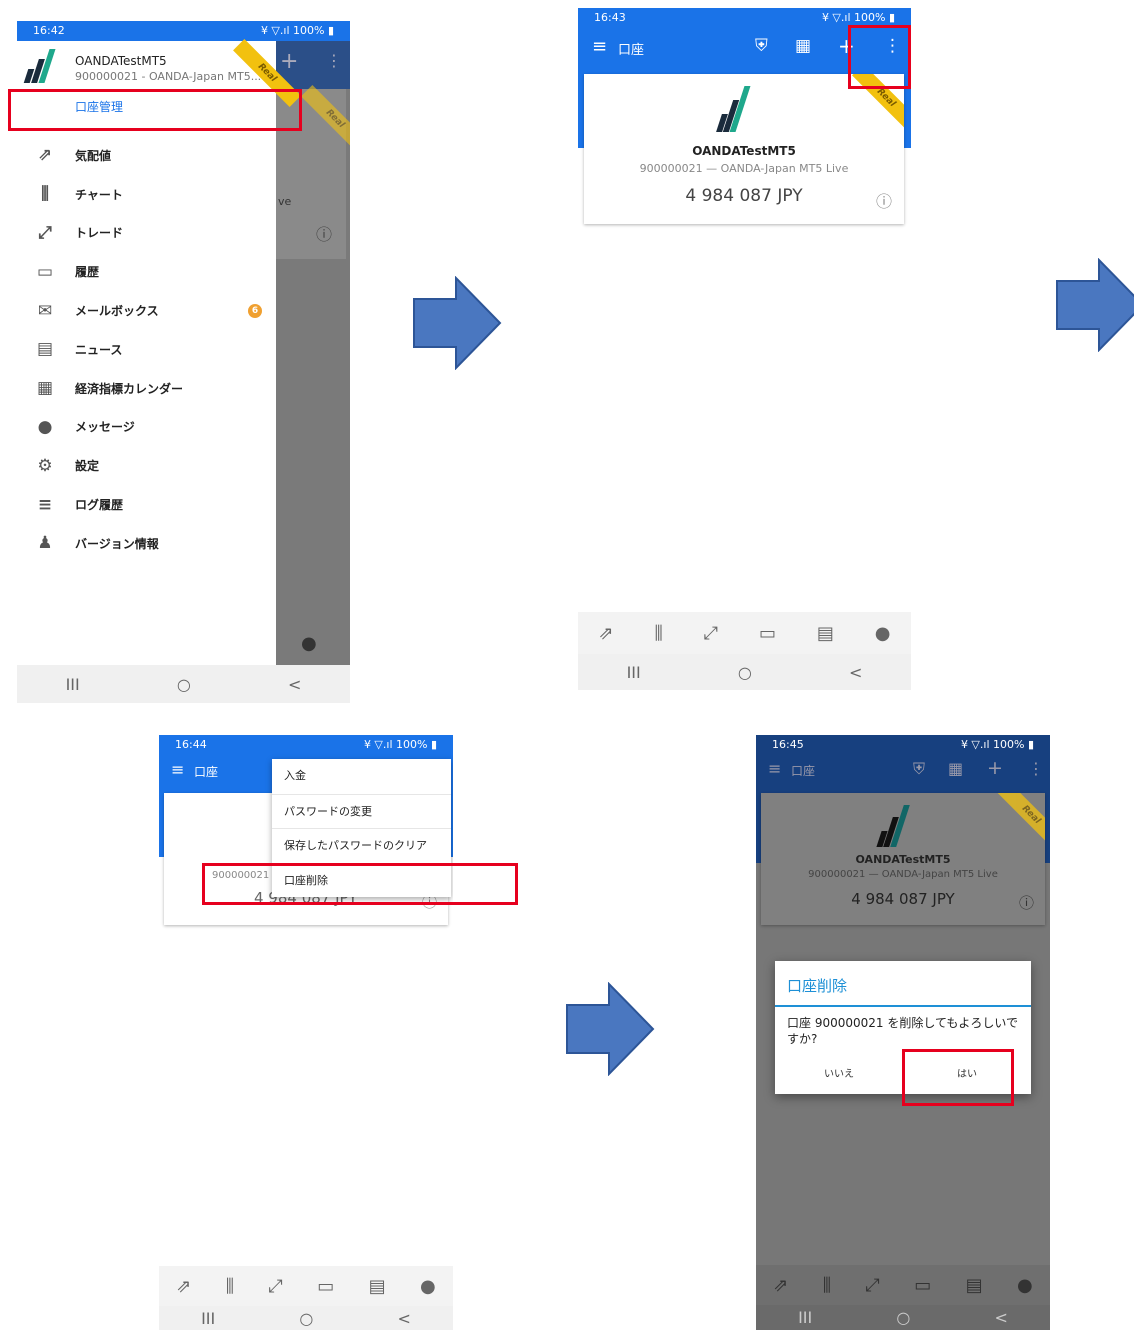 The image size is (1134, 1330). What do you see at coordinates (105, 427) in the screenshot?
I see `drawer-item-label: メッセージ` at bounding box center [105, 427].